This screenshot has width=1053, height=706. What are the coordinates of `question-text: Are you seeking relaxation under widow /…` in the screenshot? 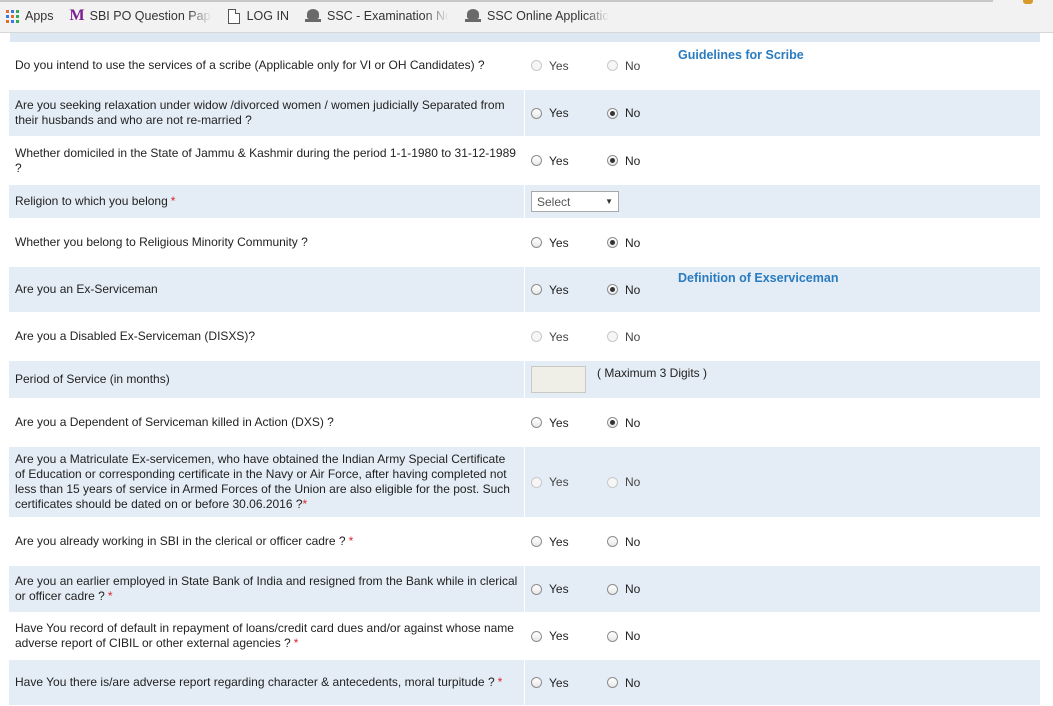 It's located at (260, 112).